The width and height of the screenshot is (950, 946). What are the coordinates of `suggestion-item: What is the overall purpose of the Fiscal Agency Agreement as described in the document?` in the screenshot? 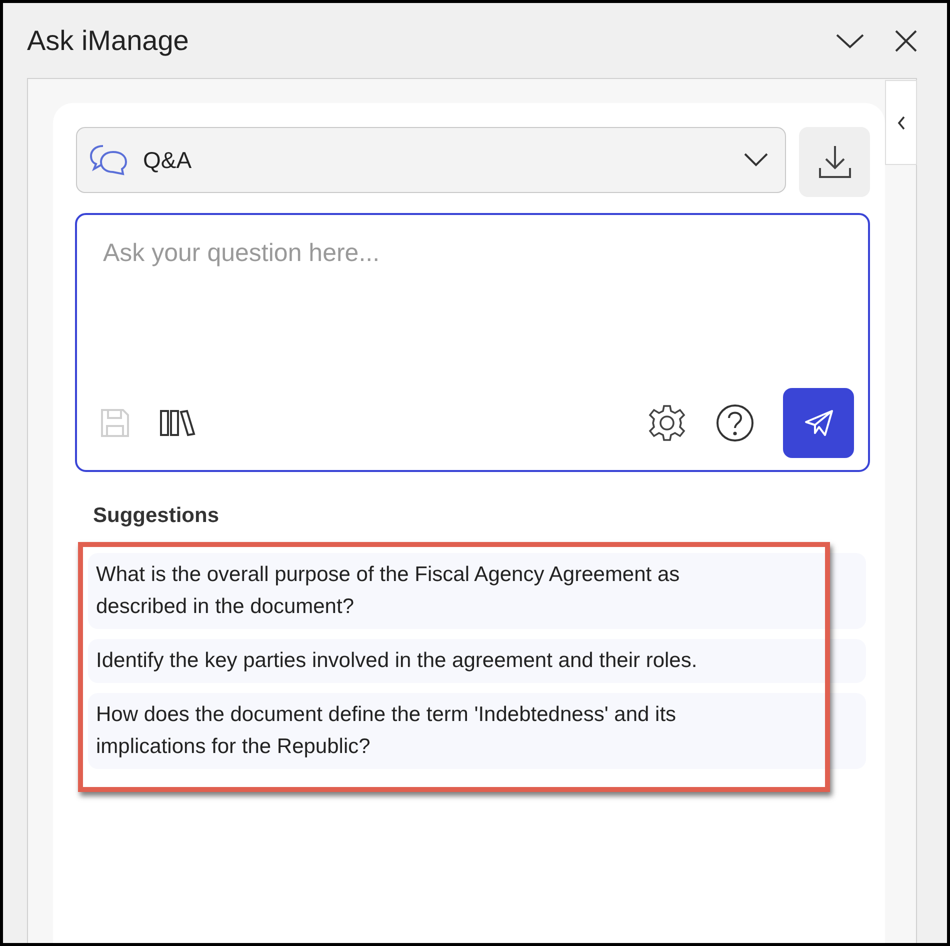 It's located at (477, 591).